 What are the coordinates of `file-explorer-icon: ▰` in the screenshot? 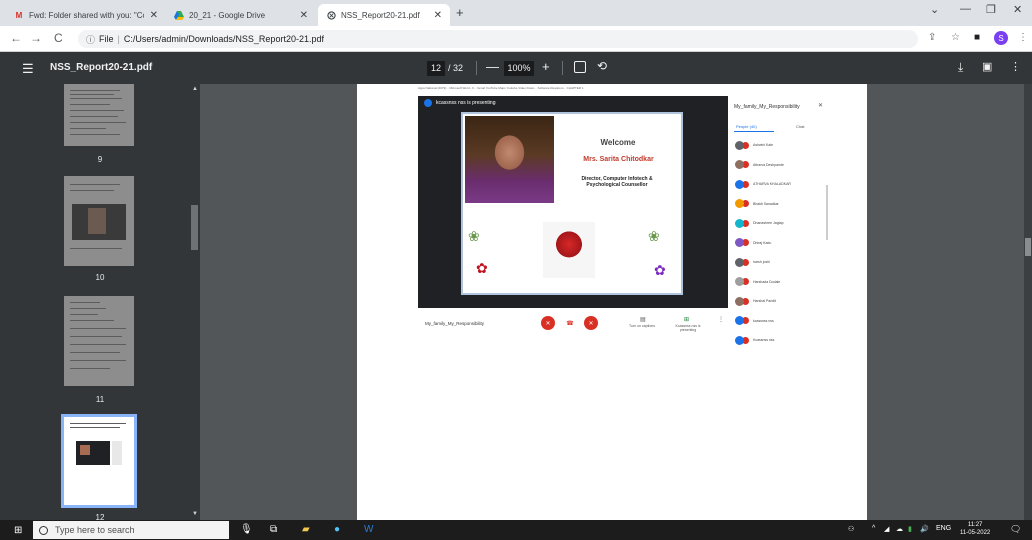 It's located at (306, 529).